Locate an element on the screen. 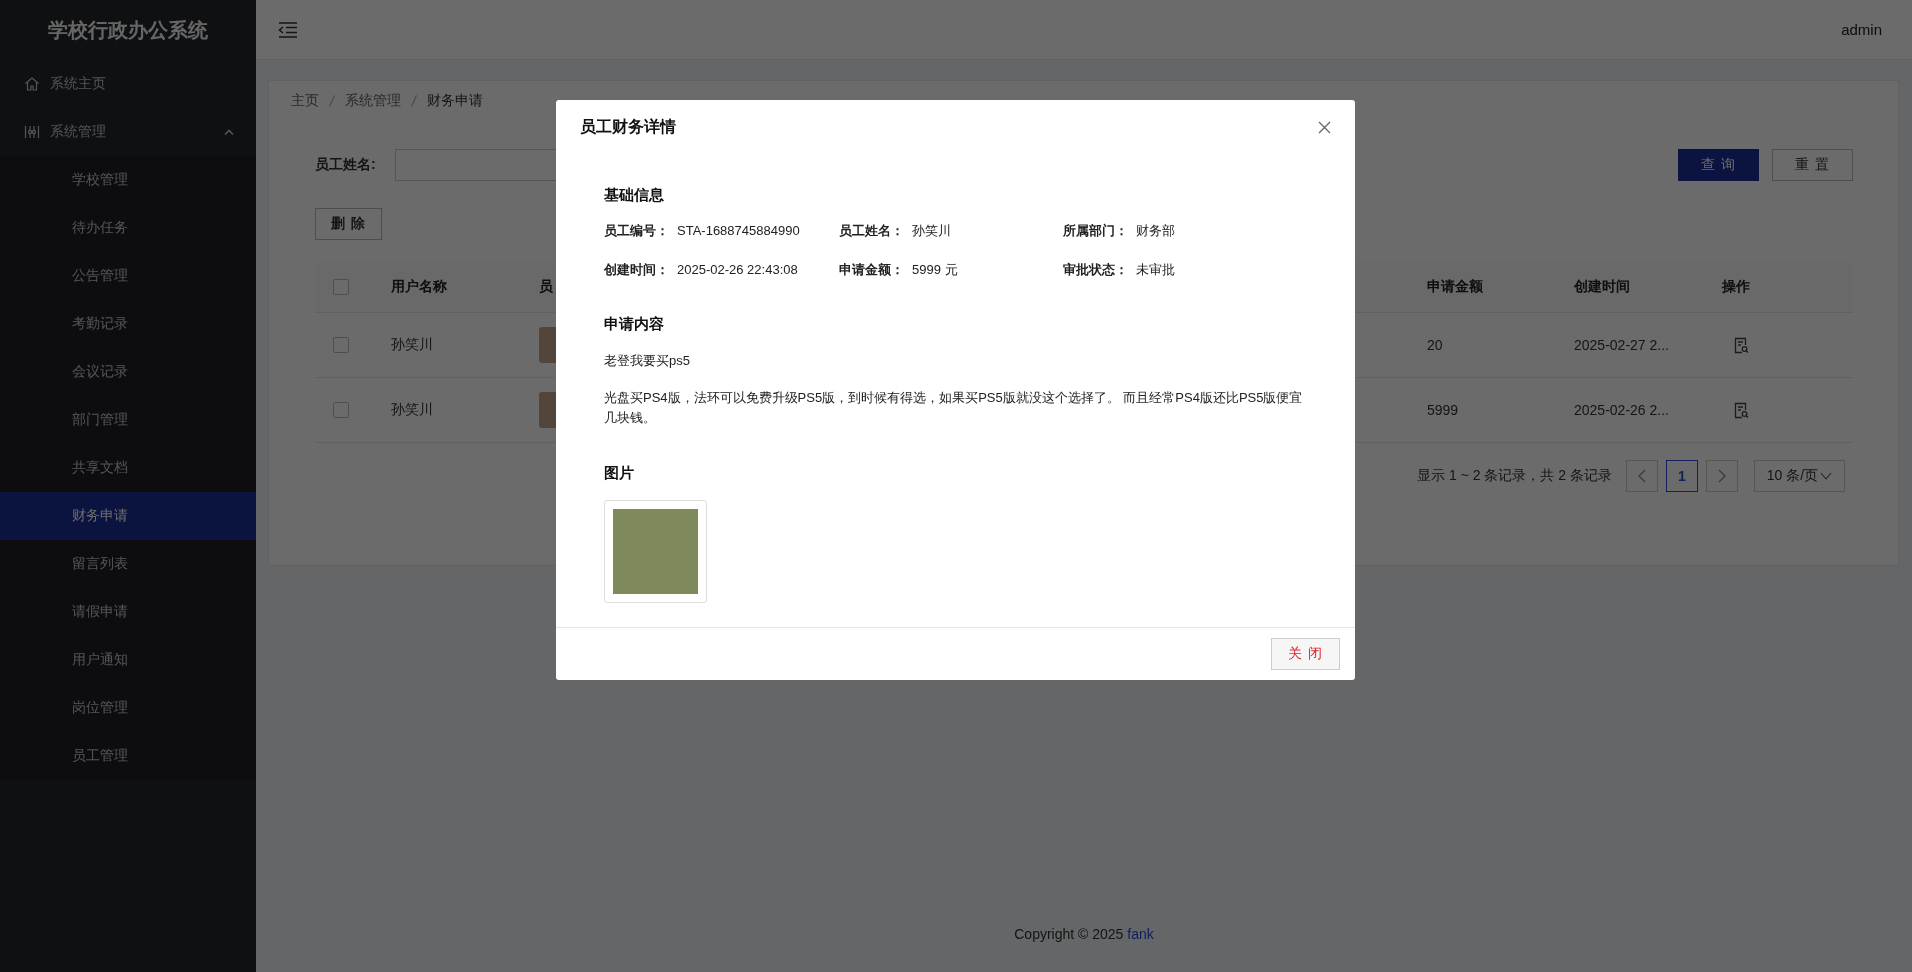  field-label: 员工姓名： is located at coordinates (871, 230).